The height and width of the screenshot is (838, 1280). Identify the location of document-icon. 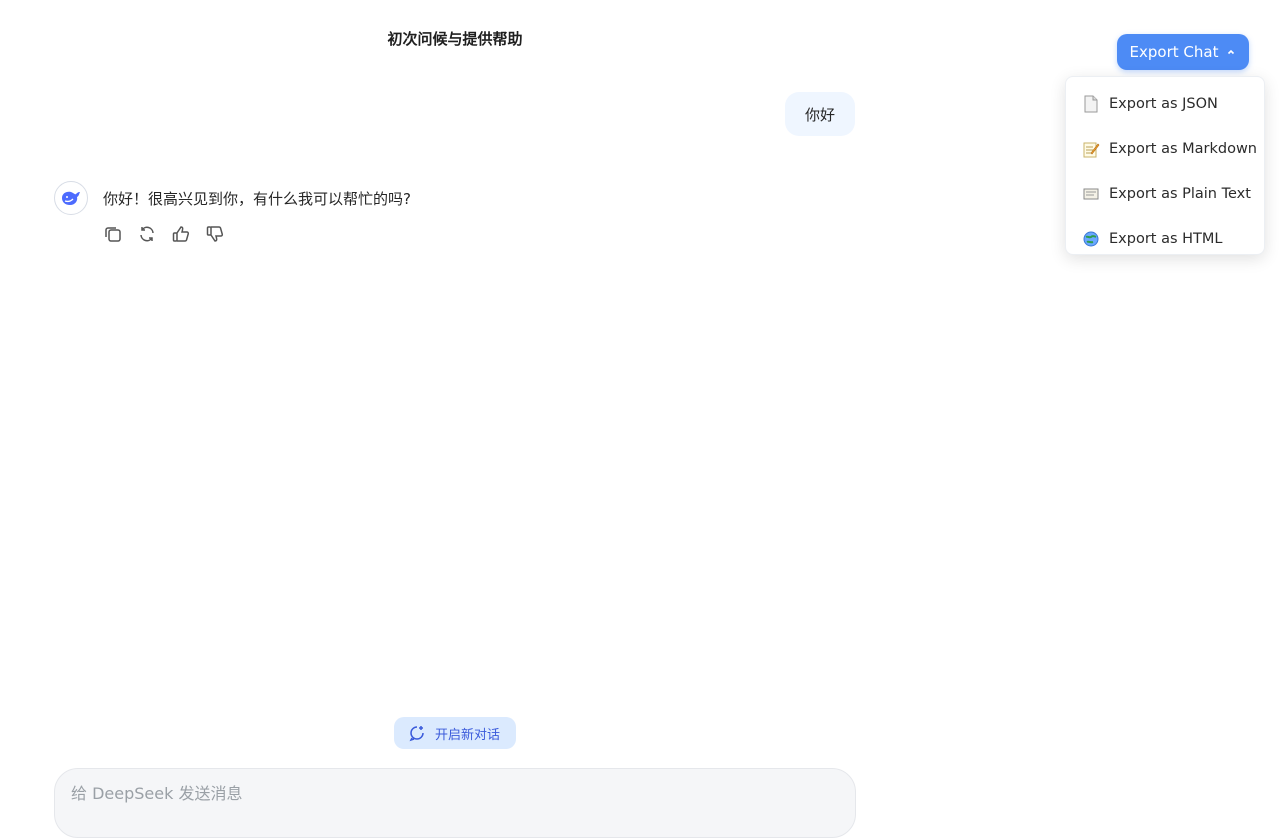
(1091, 104).